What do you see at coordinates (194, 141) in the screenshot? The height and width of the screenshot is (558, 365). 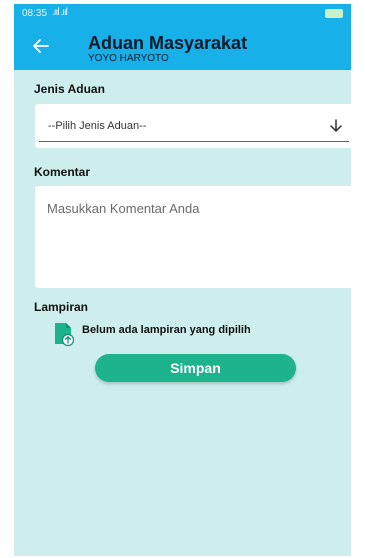 I see `select-underline` at bounding box center [194, 141].